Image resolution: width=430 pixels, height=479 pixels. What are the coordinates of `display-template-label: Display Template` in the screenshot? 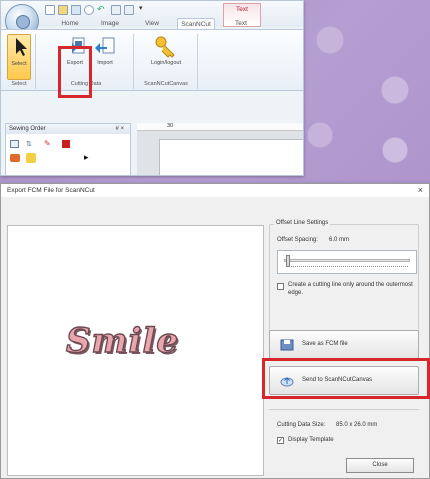 It's located at (311, 440).